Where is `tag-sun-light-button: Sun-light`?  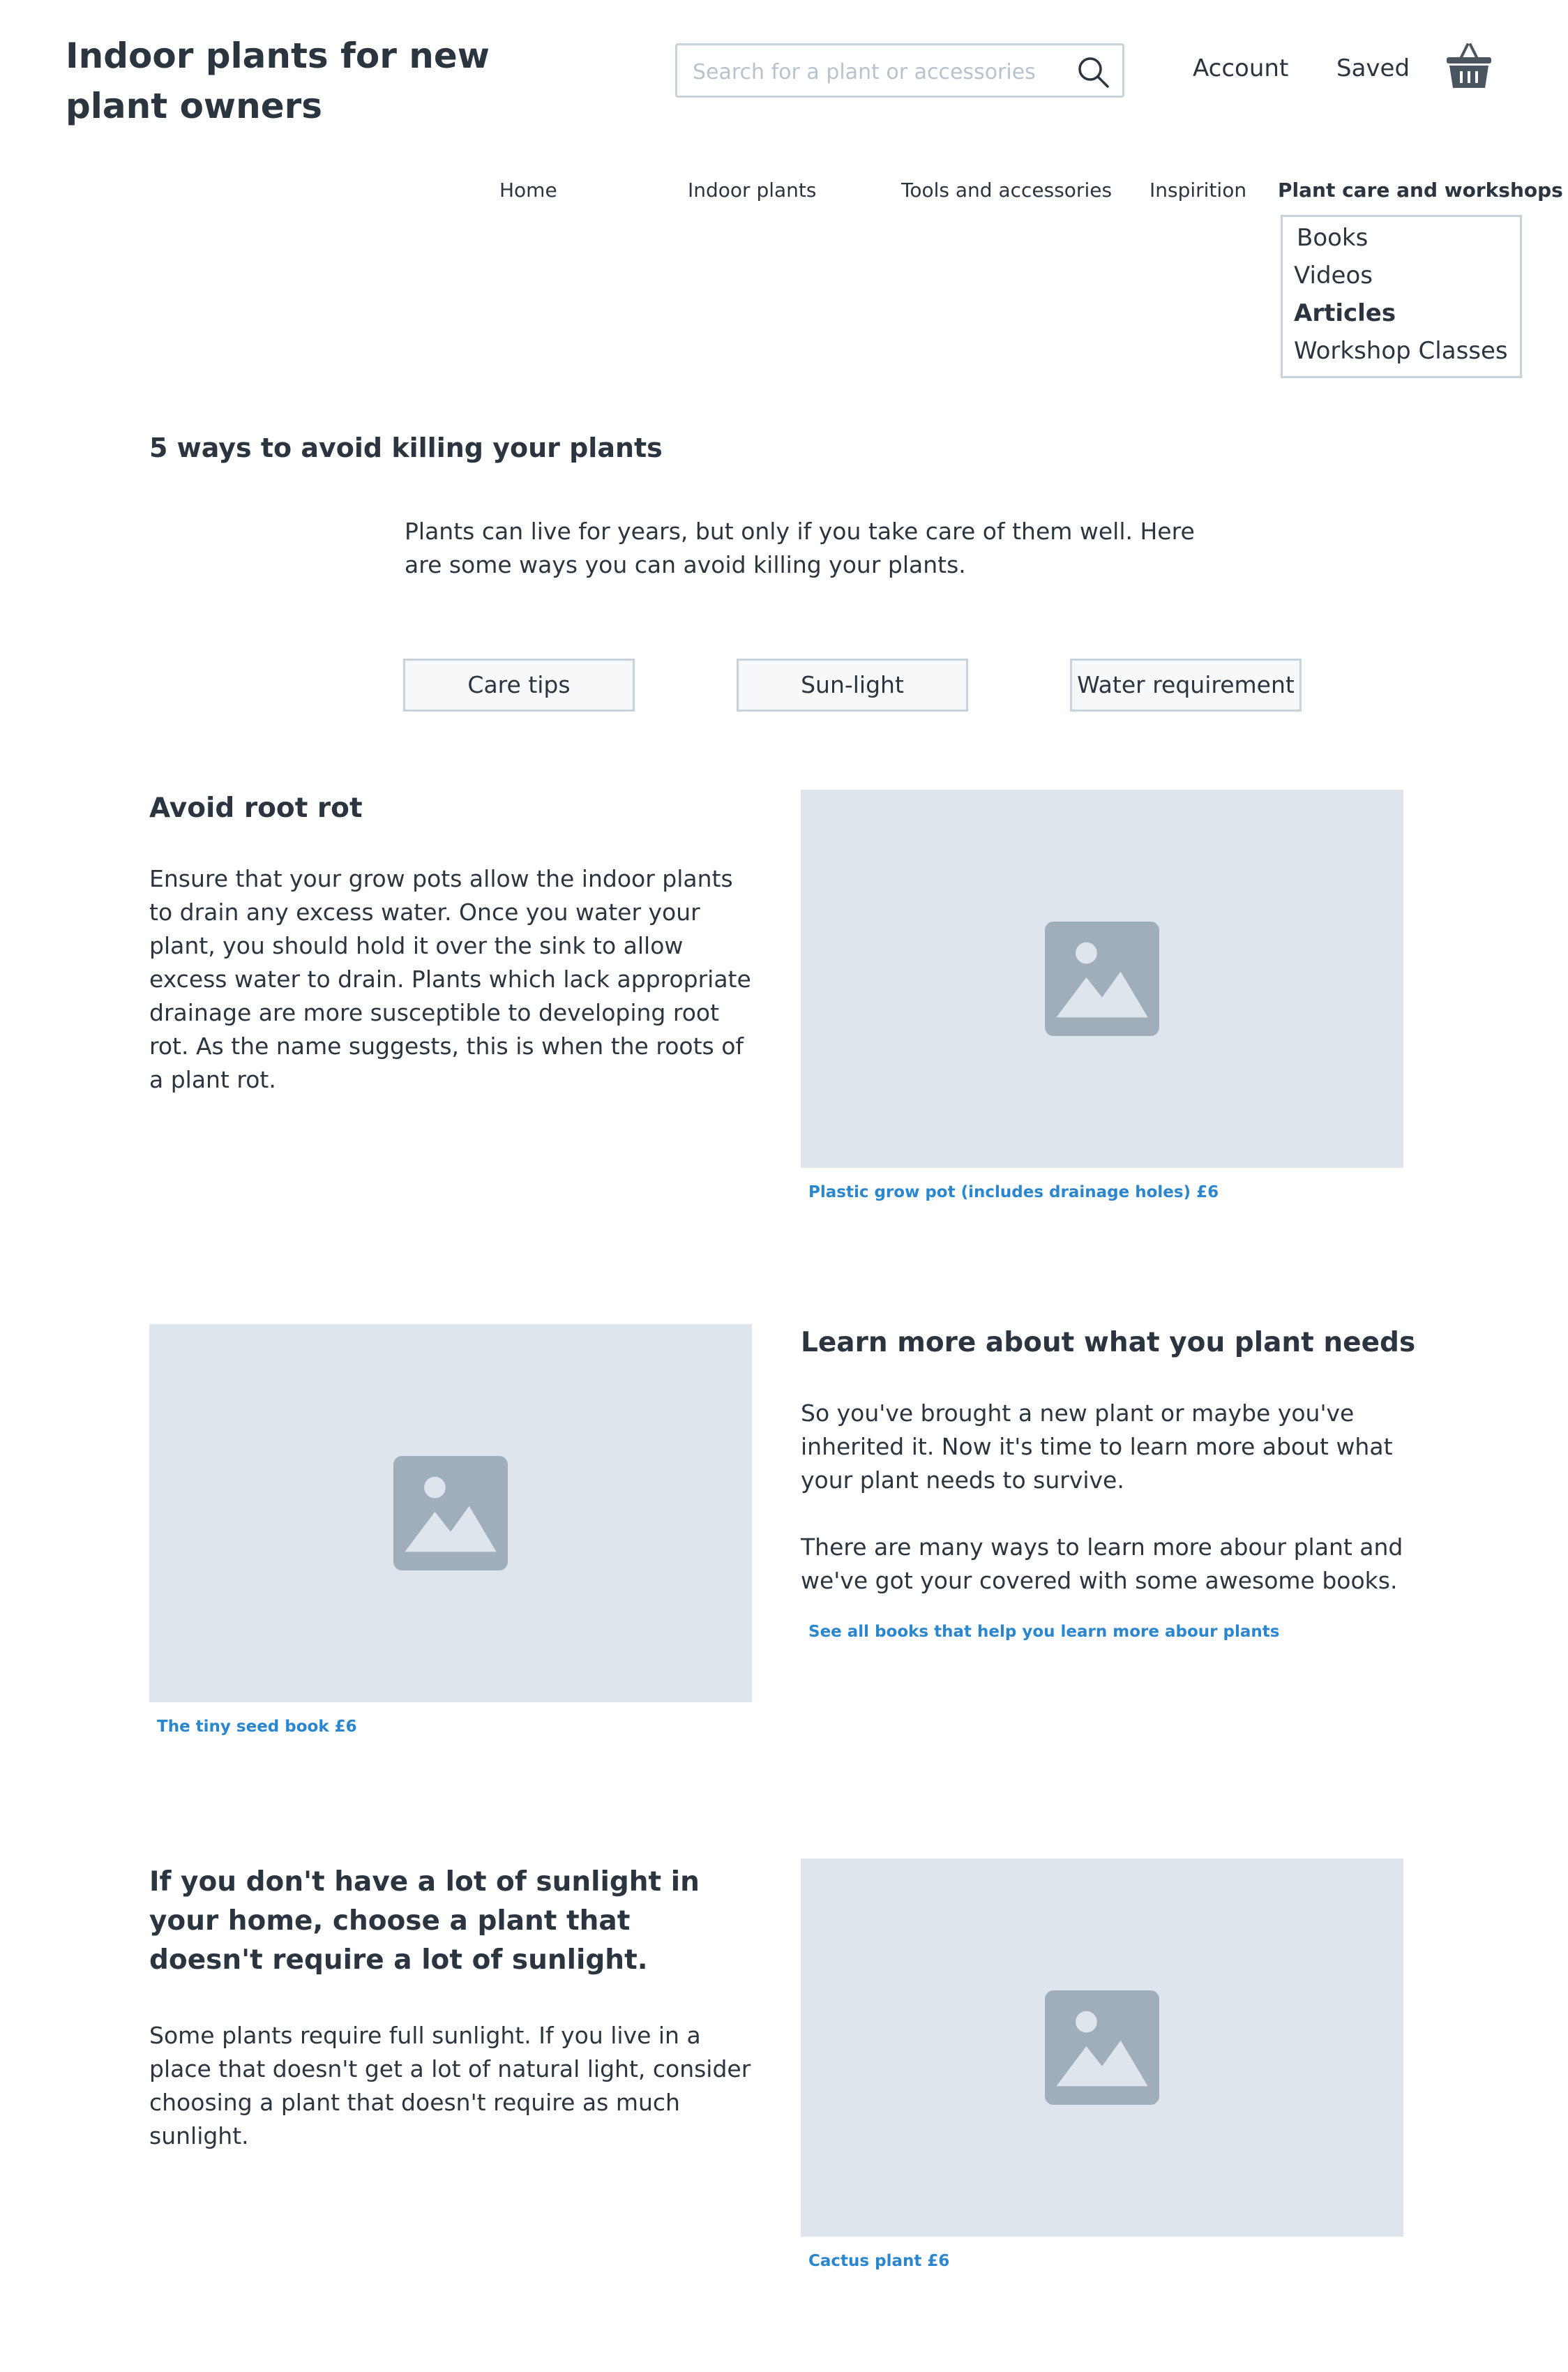 tag-sun-light-button: Sun-light is located at coordinates (852, 685).